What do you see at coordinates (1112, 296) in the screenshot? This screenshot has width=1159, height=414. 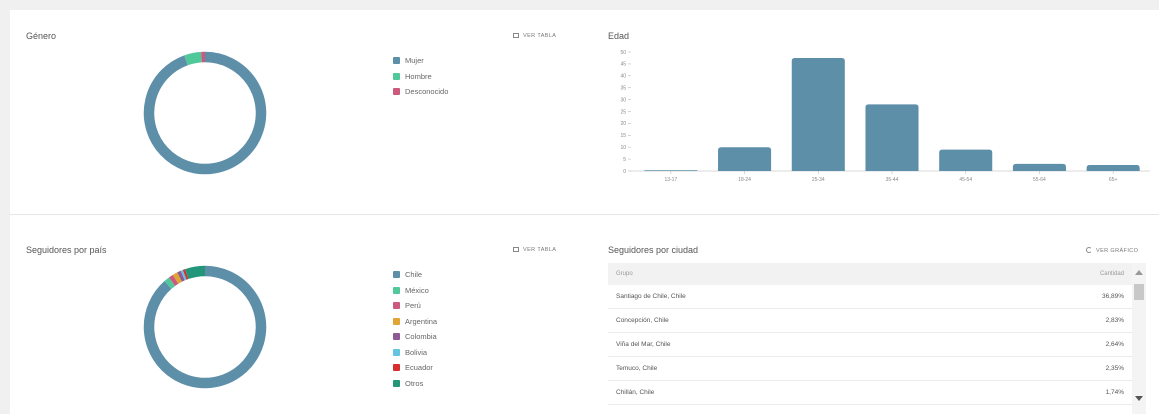 I see `city-amount-cell: 36,89%` at bounding box center [1112, 296].